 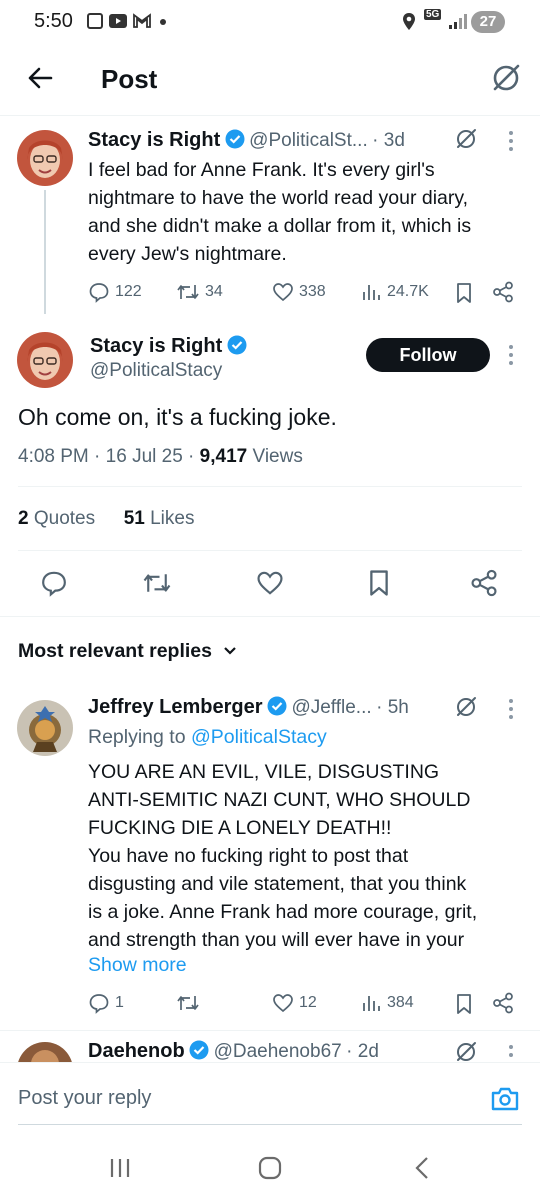 I want to click on post-time: 5h, so click(x=398, y=707).